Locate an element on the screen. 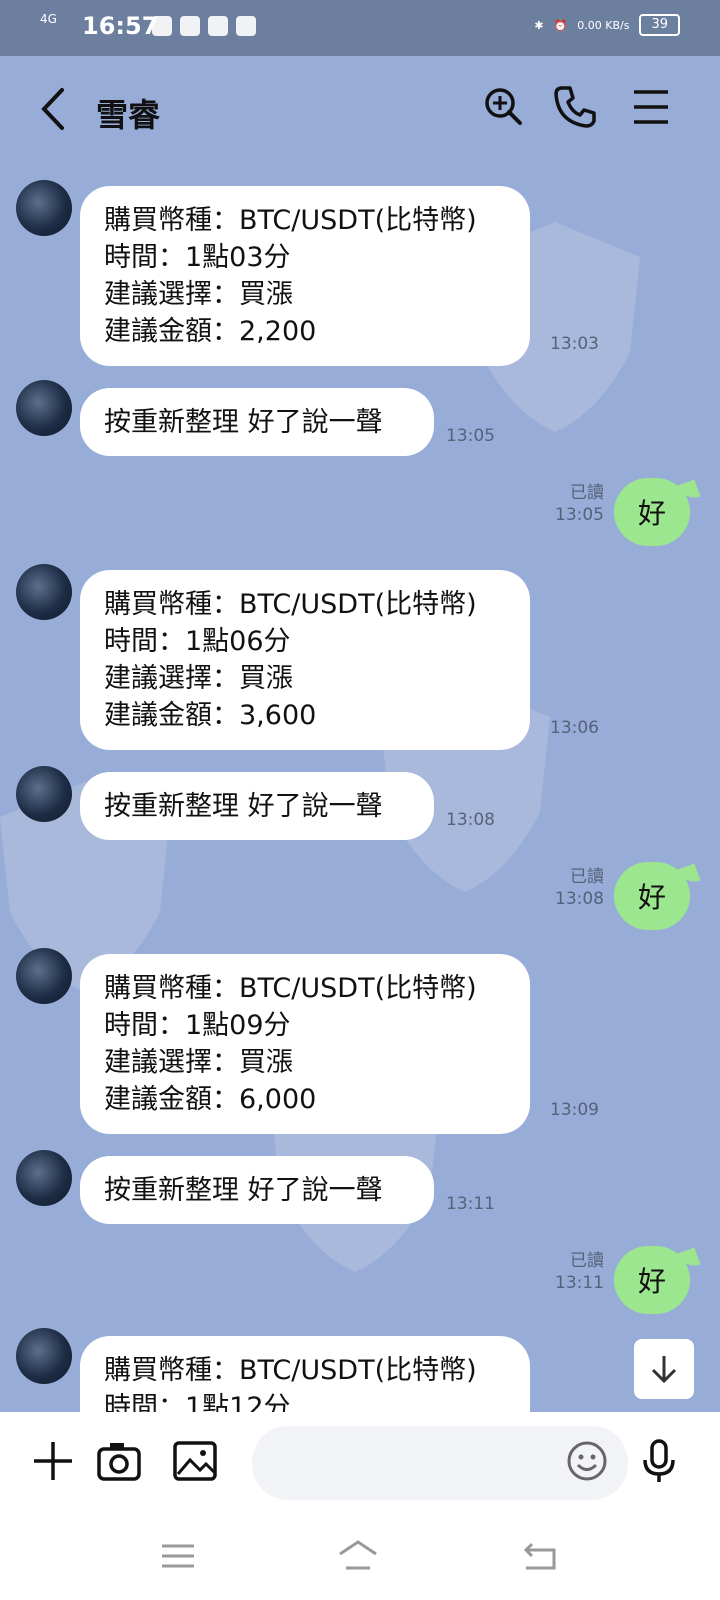 The width and height of the screenshot is (720, 1600). back-nav-icon is located at coordinates (540, 1556).